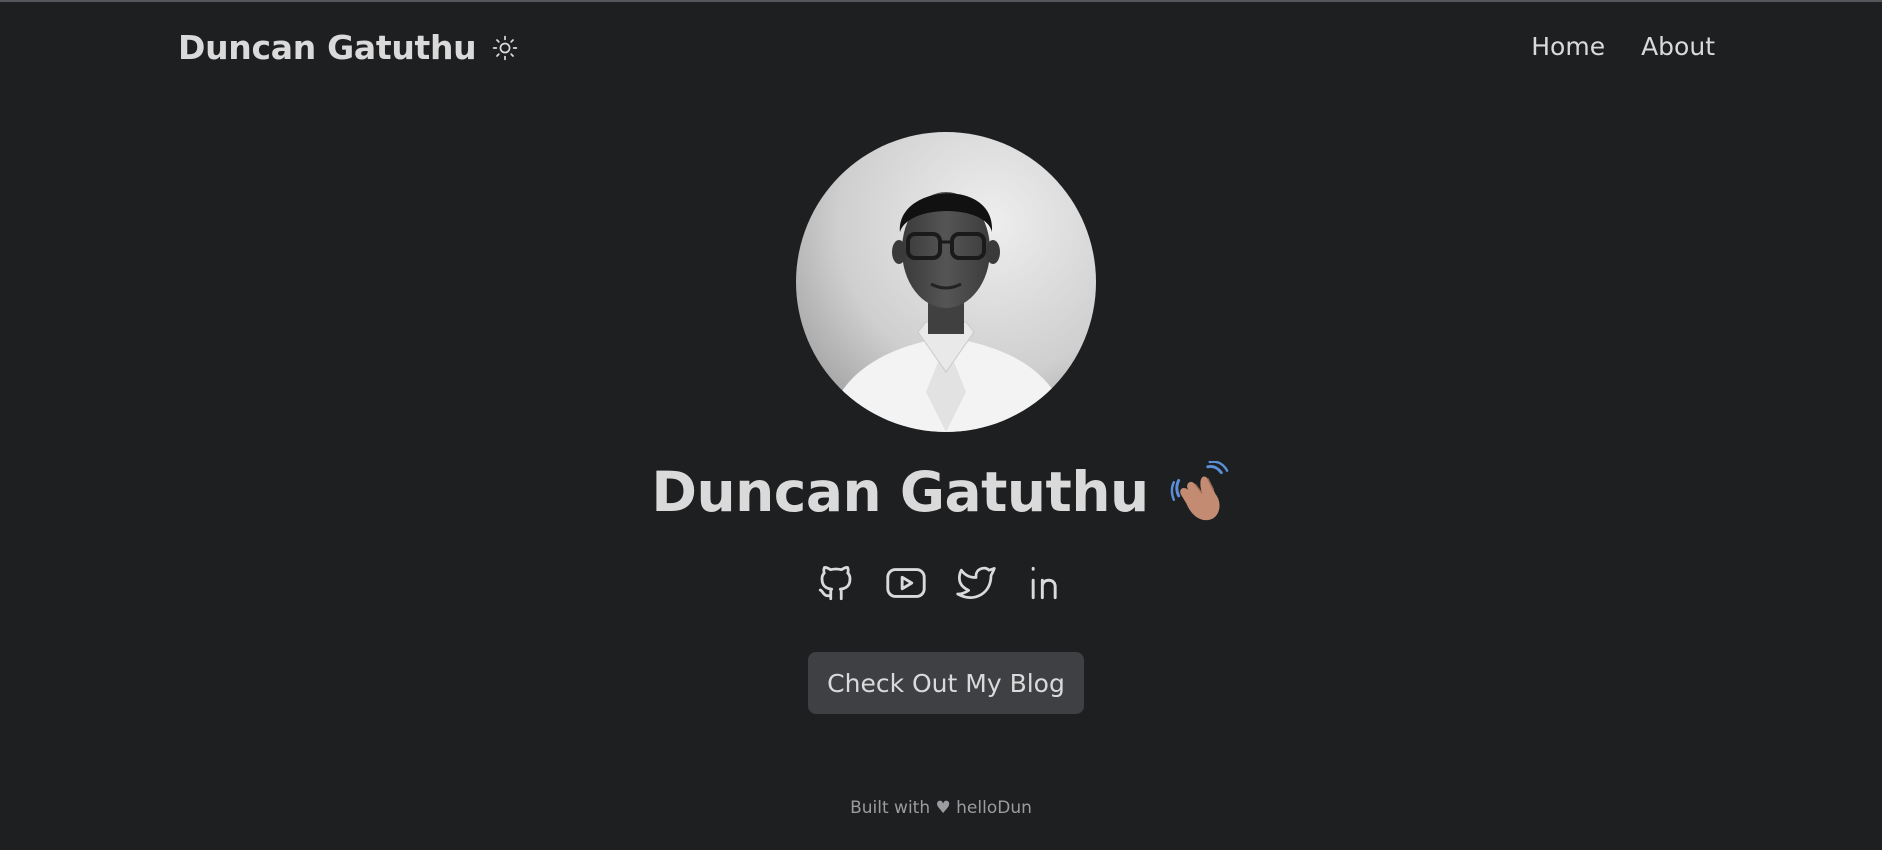  What do you see at coordinates (1046, 583) in the screenshot?
I see `linkedin-icon` at bounding box center [1046, 583].